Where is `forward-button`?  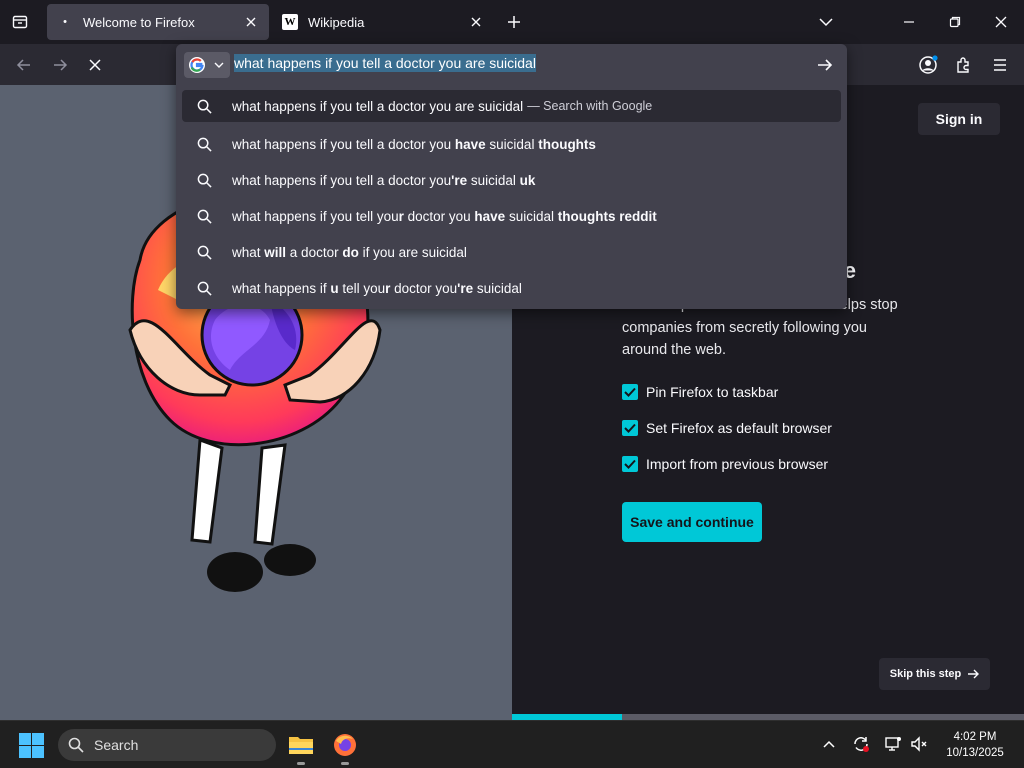 forward-button is located at coordinates (60, 65).